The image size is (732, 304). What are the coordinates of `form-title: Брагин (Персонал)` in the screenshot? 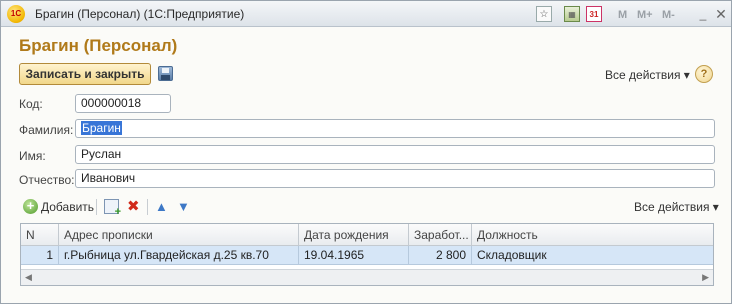 It's located at (98, 45).